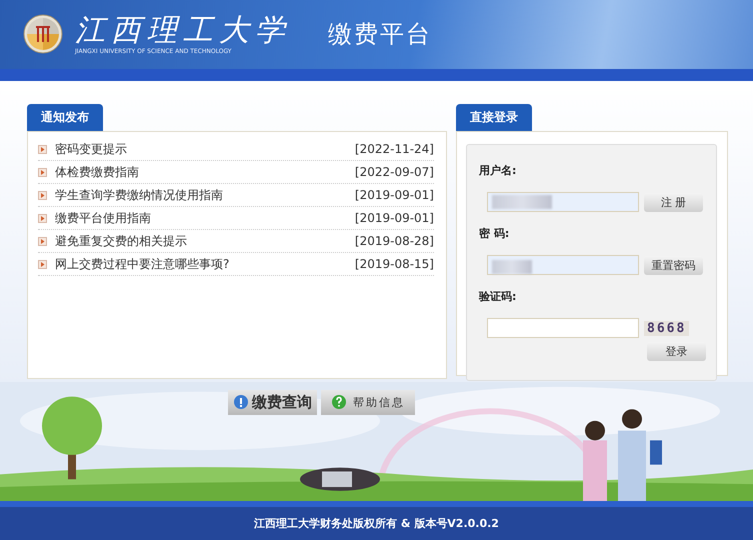 This screenshot has width=753, height=540. What do you see at coordinates (65, 118) in the screenshot?
I see `notices-tab: 通知发布` at bounding box center [65, 118].